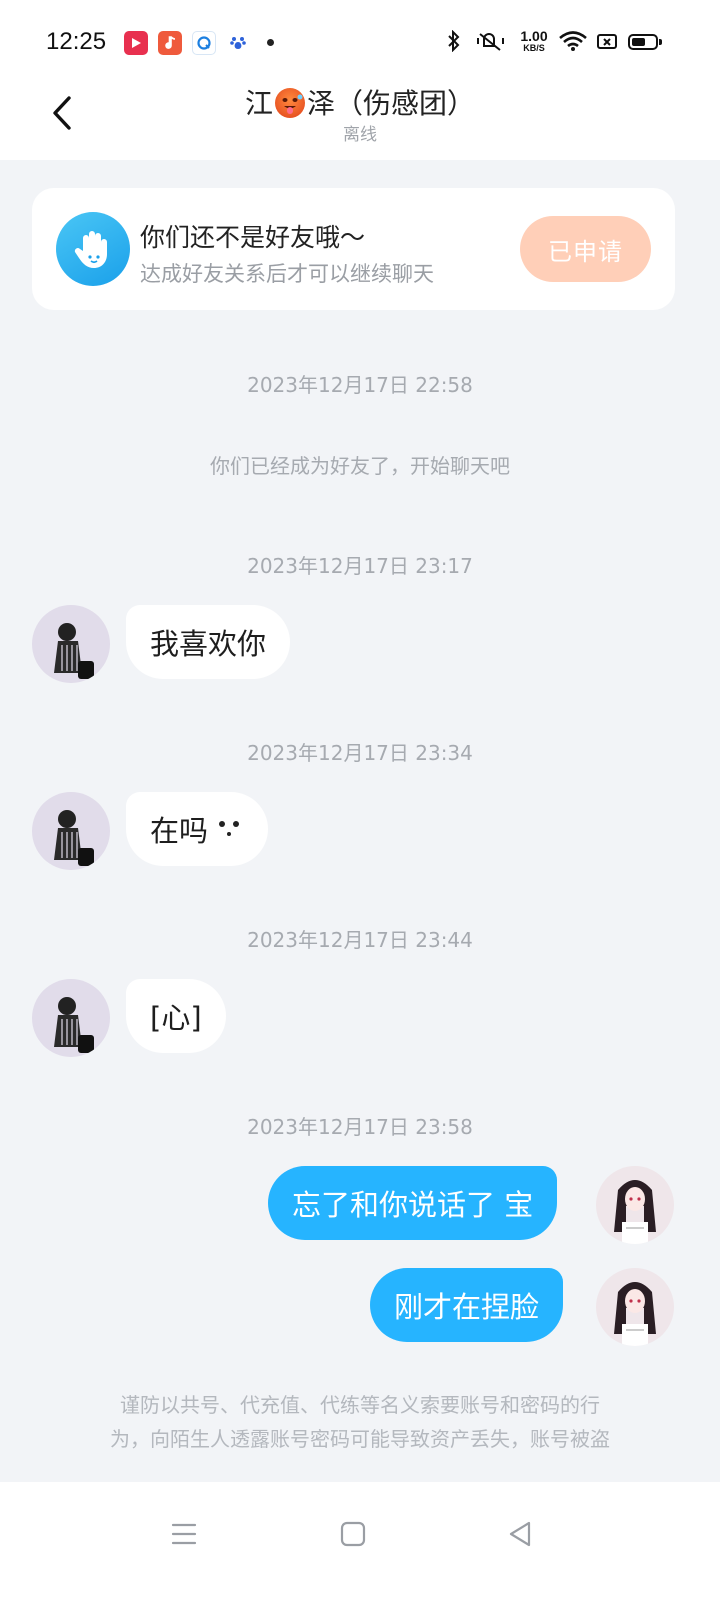 The width and height of the screenshot is (720, 1600). I want to click on baidu-app-icon, so click(238, 43).